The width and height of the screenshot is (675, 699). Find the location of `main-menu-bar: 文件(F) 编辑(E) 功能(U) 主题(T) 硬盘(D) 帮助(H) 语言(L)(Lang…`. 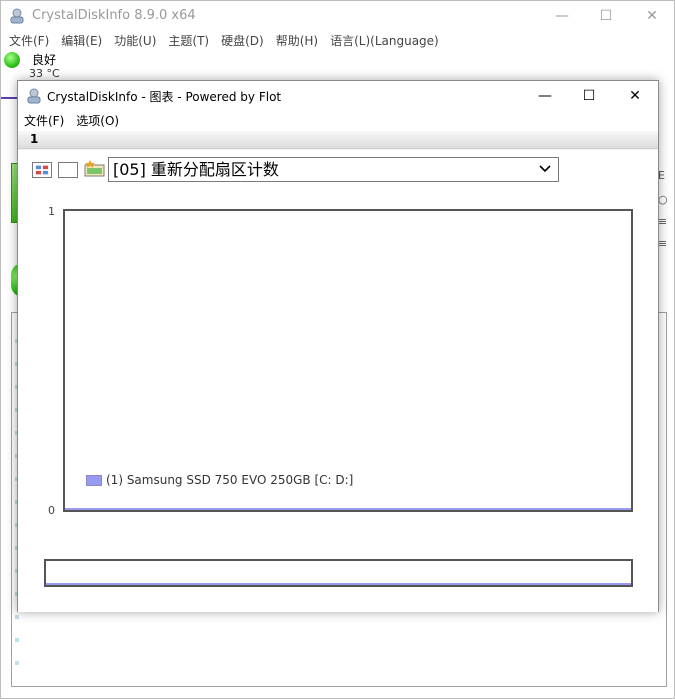

main-menu-bar: 文件(F) 编辑(E) 功能(U) 主题(T) 硬盘(D) 帮助(H) 语言(L)(Lang… is located at coordinates (337, 41).